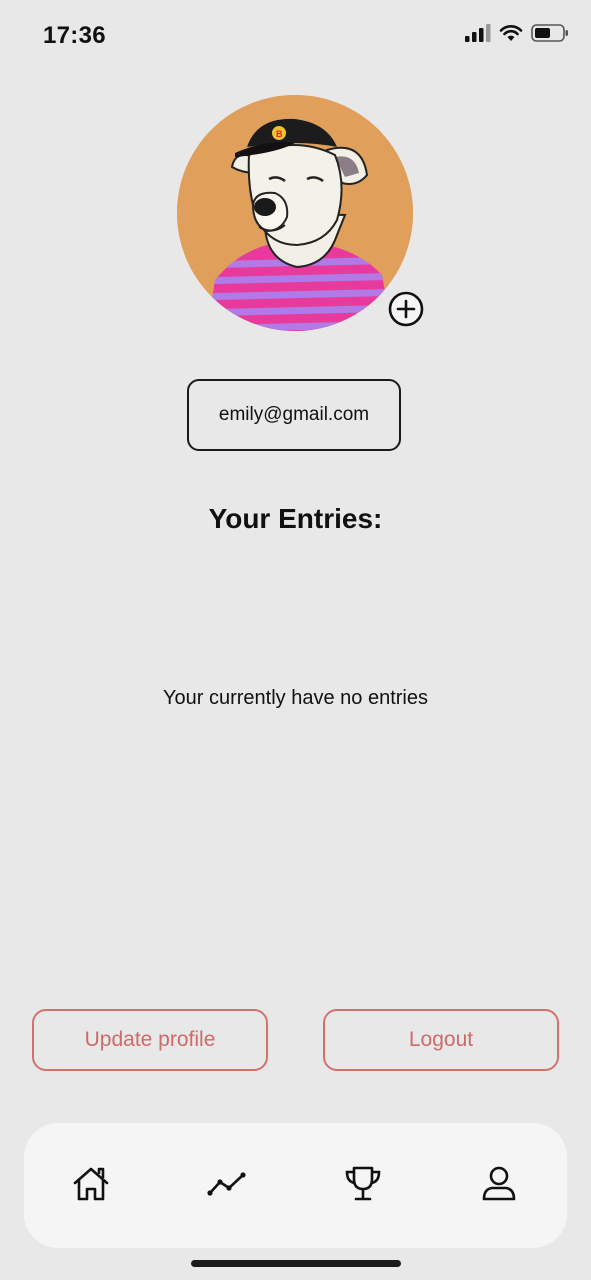 The width and height of the screenshot is (591, 1280). I want to click on status-icons, so click(517, 33).